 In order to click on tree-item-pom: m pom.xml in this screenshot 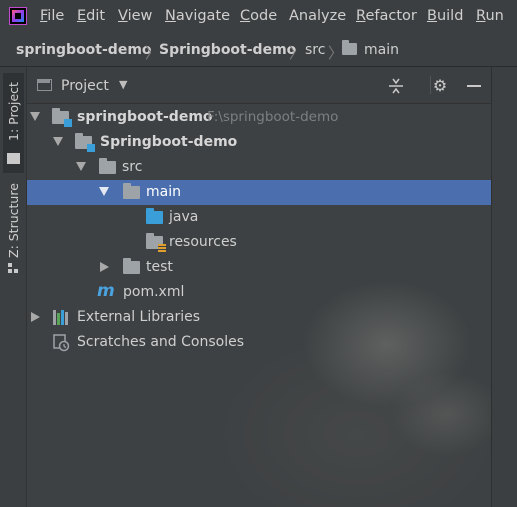, I will do `click(259, 292)`.